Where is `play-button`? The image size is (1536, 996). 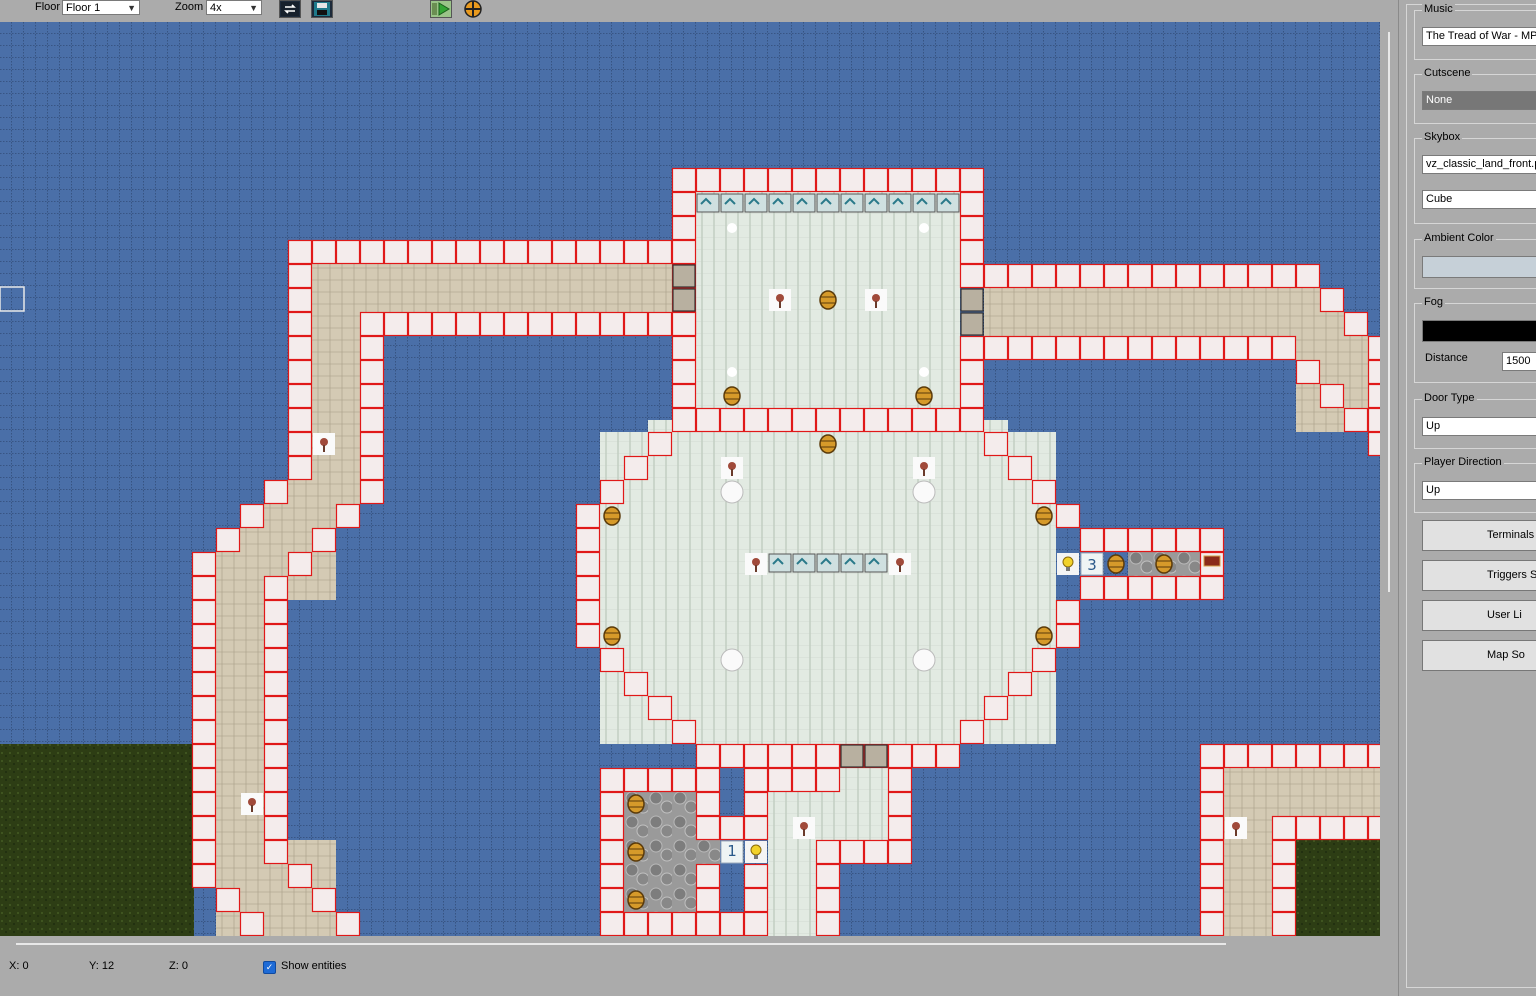 play-button is located at coordinates (441, 9).